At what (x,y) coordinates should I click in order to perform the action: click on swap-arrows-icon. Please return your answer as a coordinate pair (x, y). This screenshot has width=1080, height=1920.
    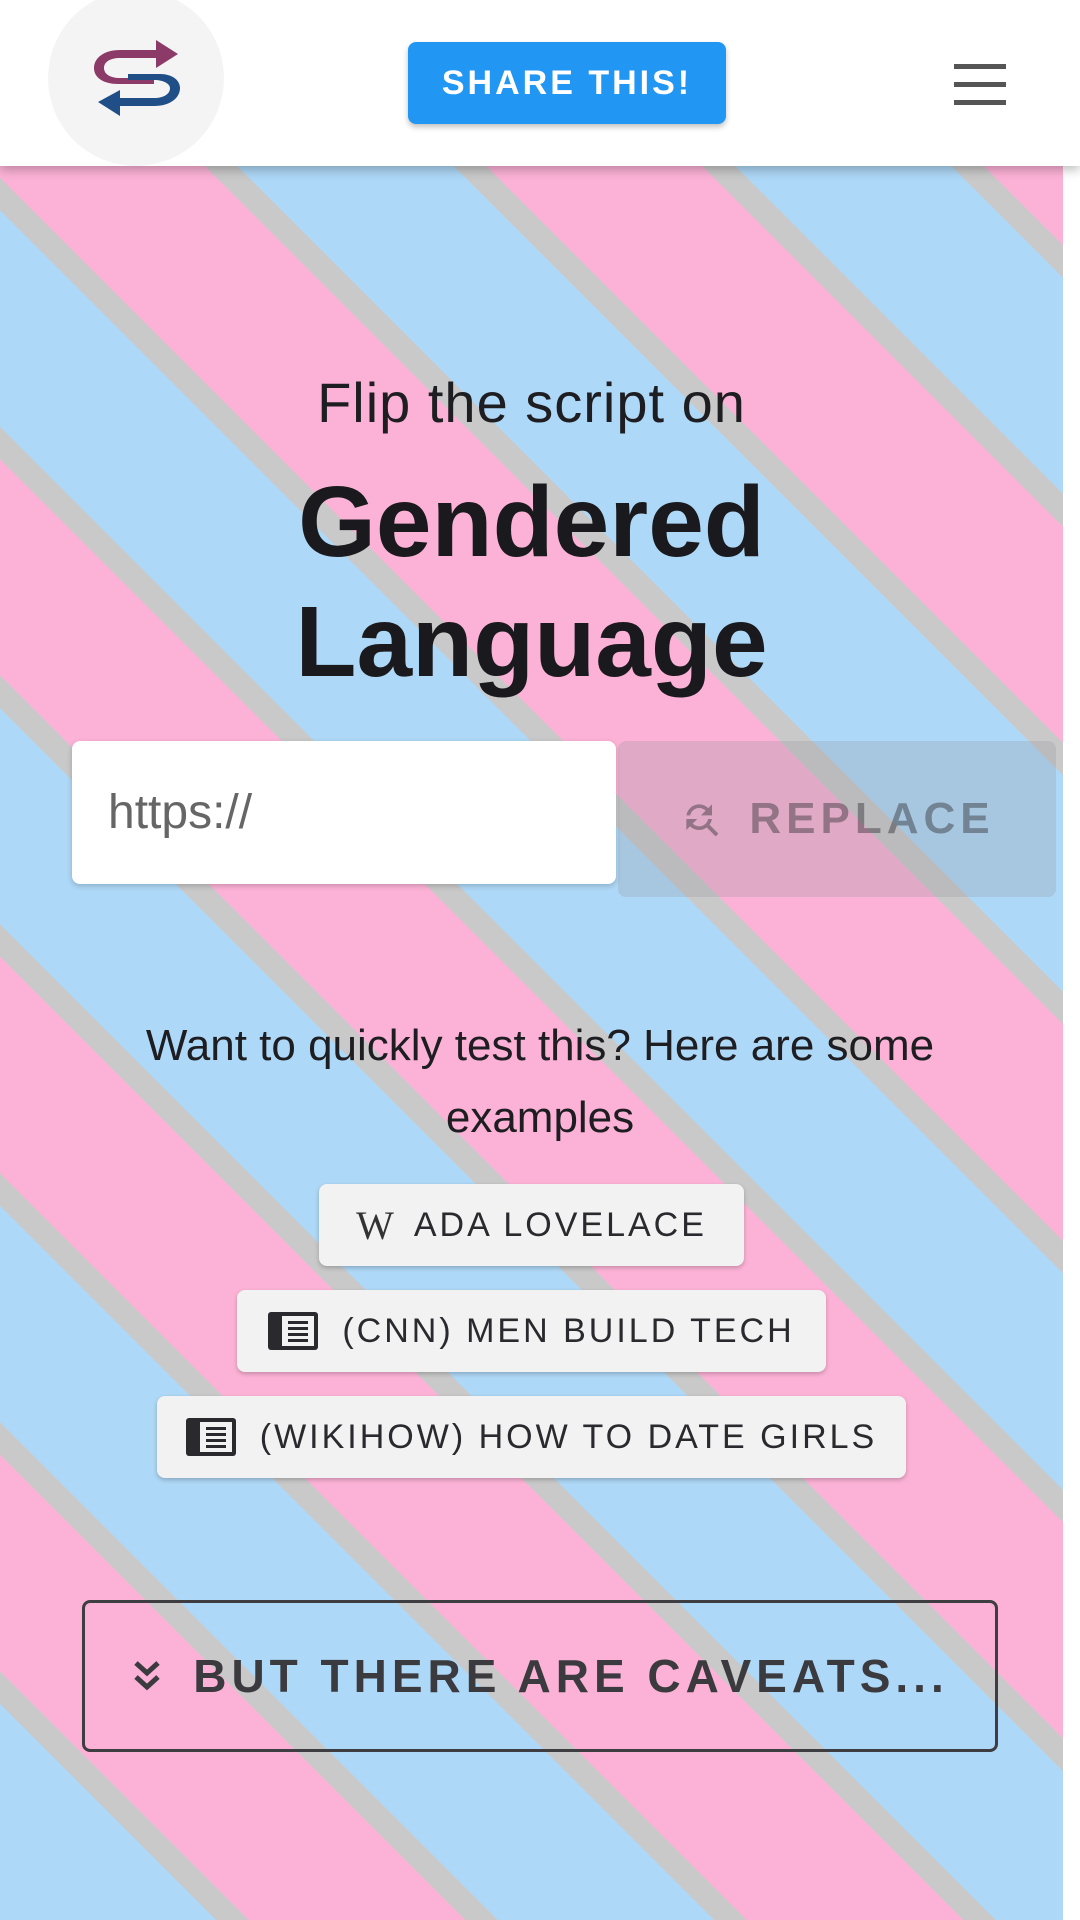
    Looking at the image, I should click on (137, 78).